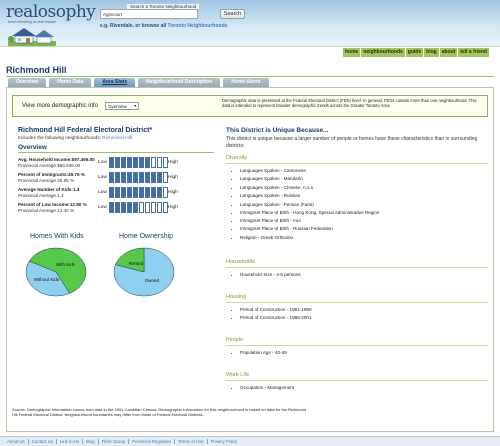 This screenshot has height=446, width=500. Describe the element at coordinates (241, 262) in the screenshot. I see `section-heading: Households` at that location.